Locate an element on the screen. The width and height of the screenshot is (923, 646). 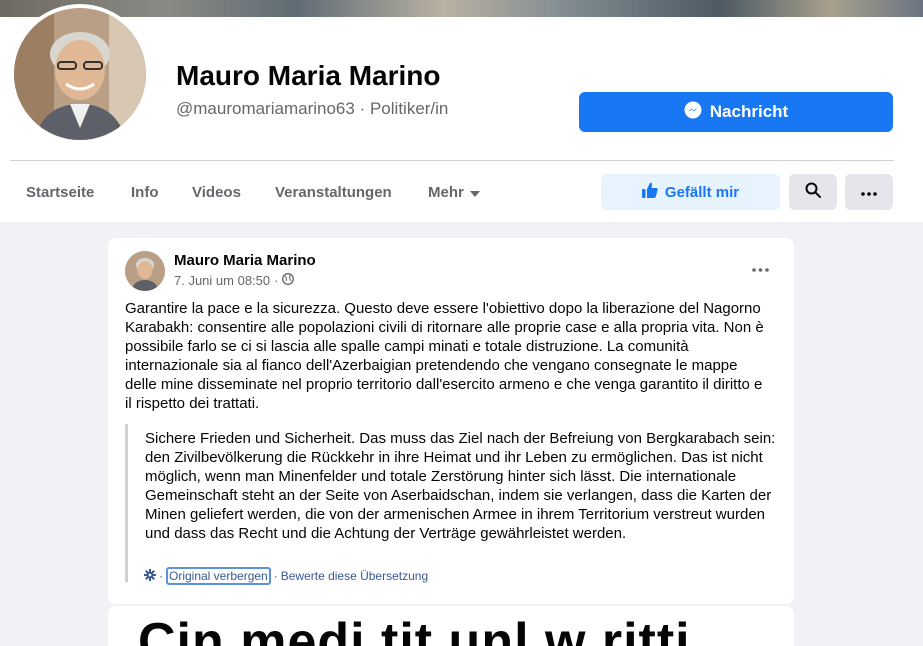
message-button-label: Nachricht is located at coordinates (749, 111).